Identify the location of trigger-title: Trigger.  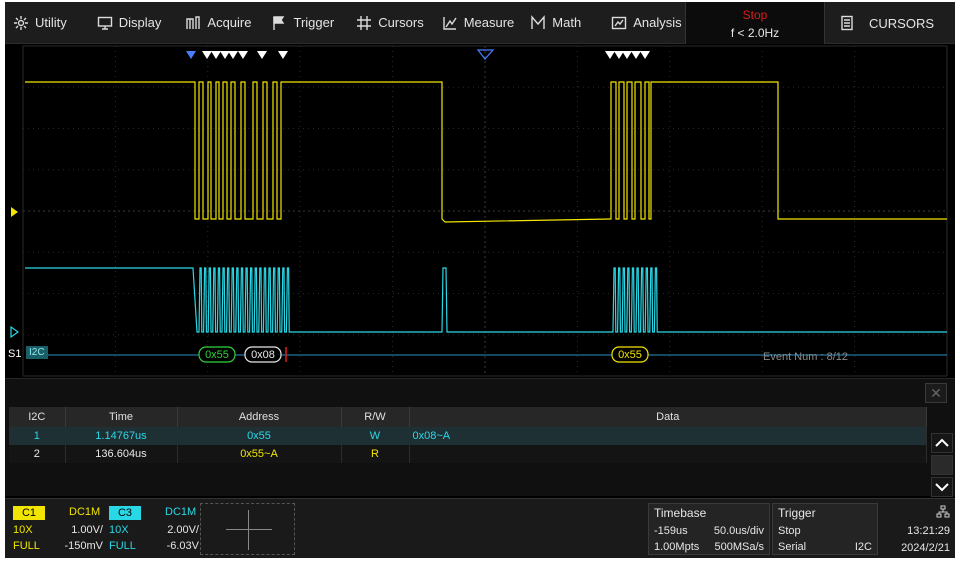
(797, 513).